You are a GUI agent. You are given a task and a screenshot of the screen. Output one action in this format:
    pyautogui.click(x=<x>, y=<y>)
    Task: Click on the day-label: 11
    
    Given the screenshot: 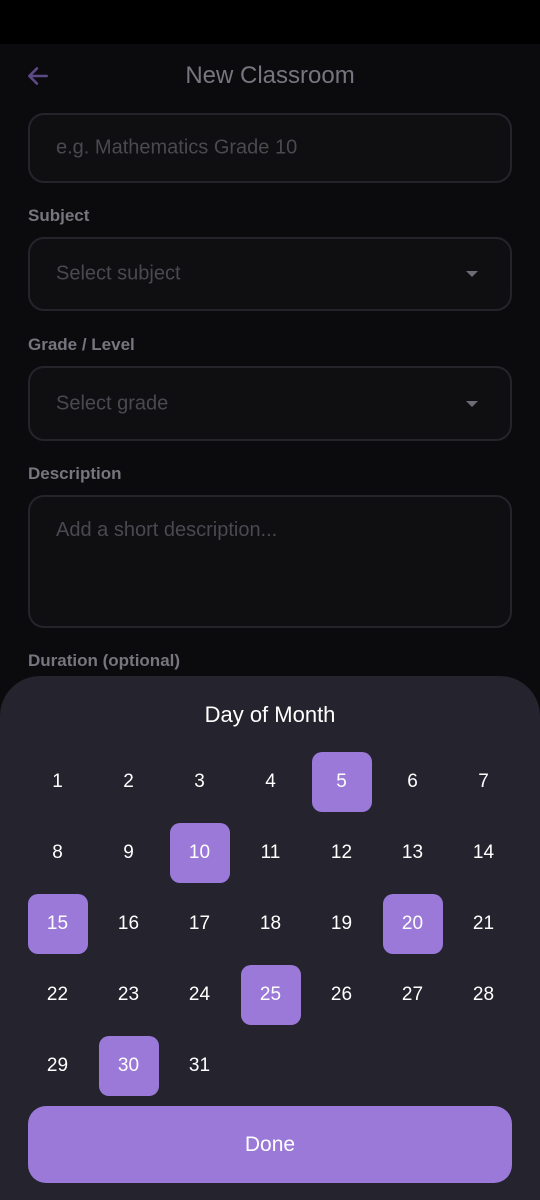 What is the action you would take?
    pyautogui.click(x=270, y=852)
    